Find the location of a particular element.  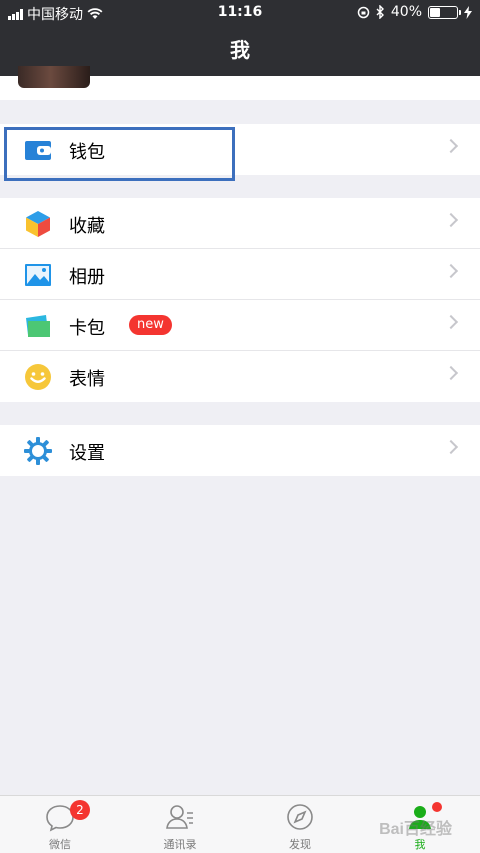

menu-item-album: 相册 is located at coordinates (240, 274).